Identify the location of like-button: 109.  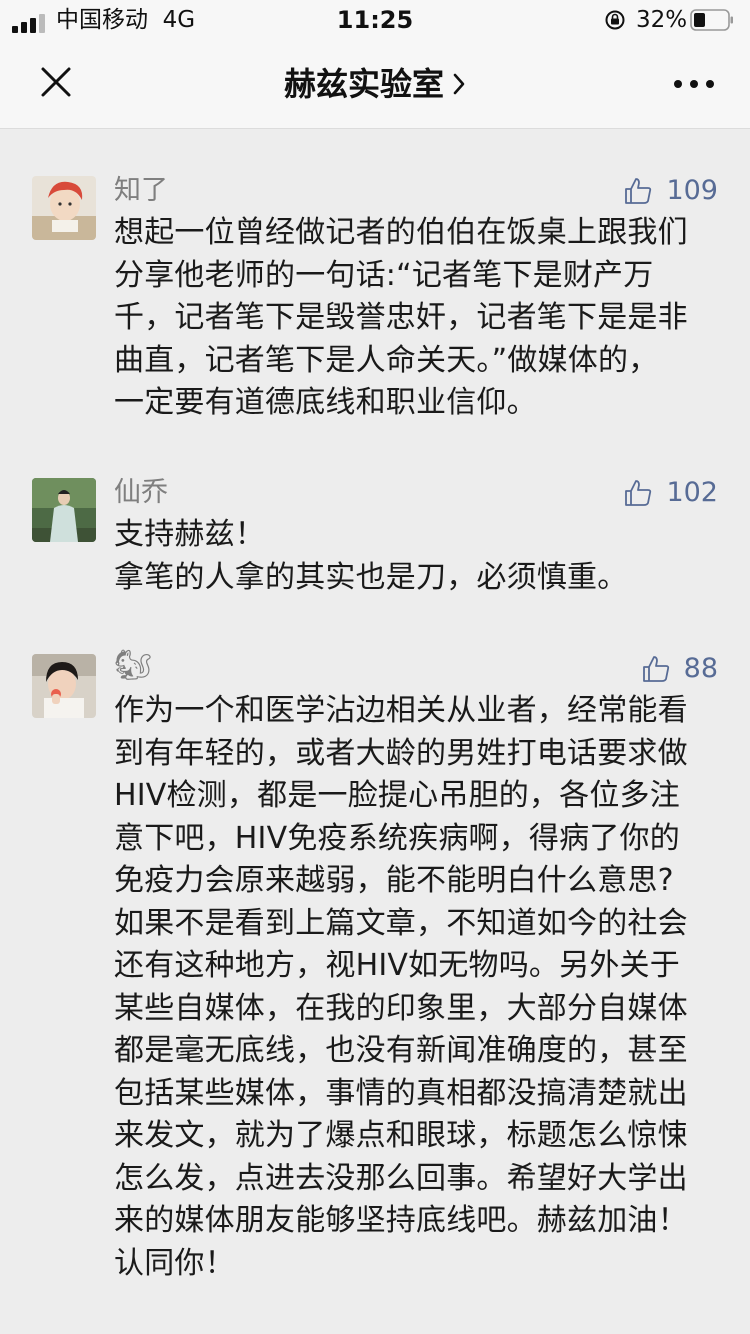
(671, 191).